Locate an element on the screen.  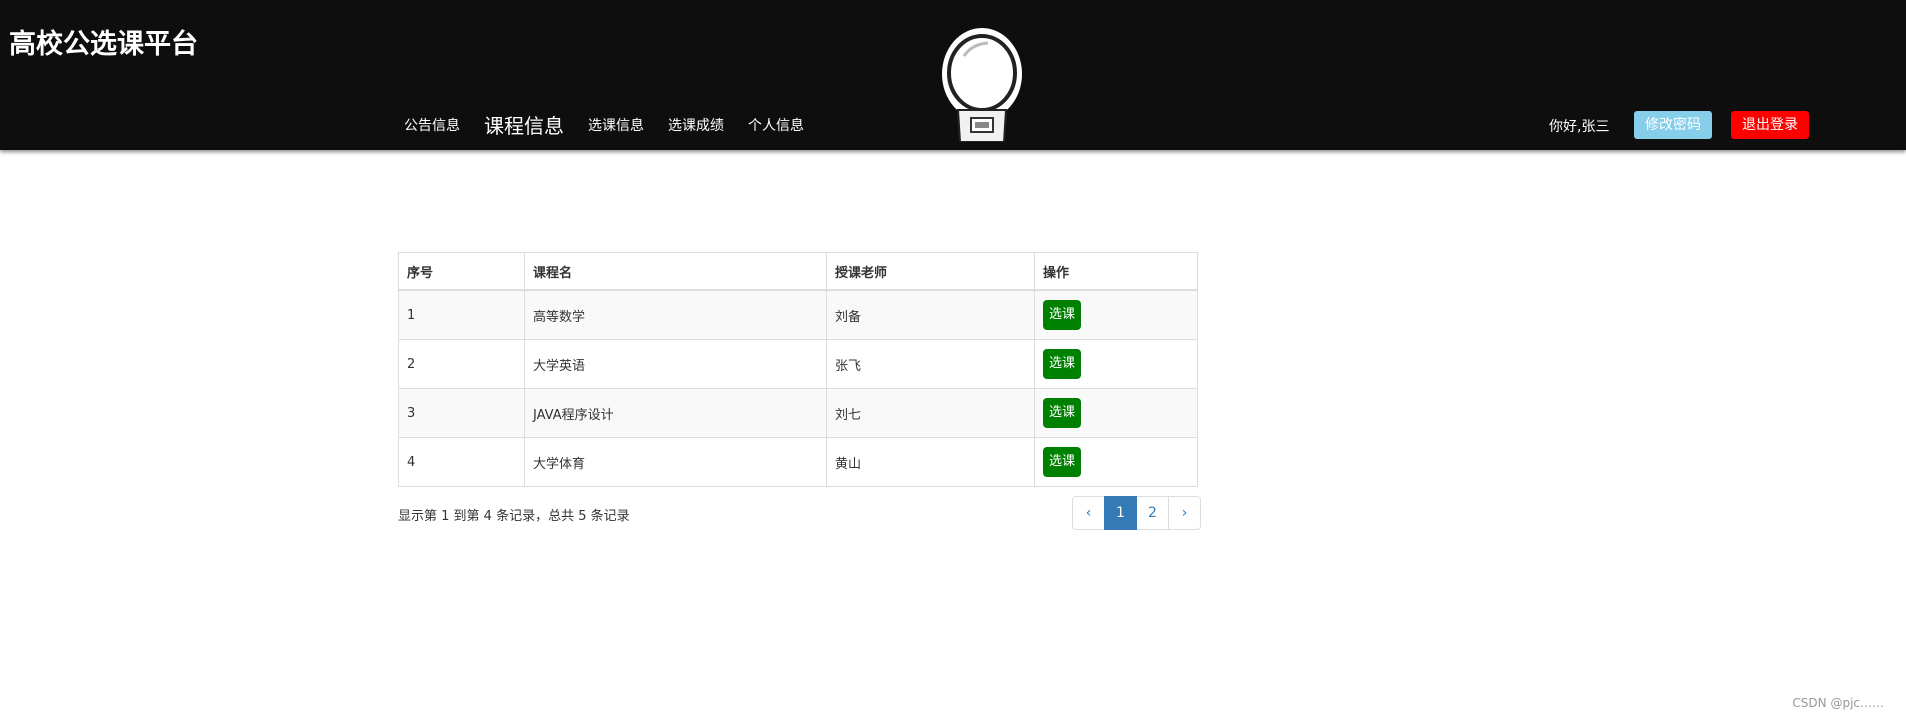
main-nav: 公告信息 课程信息 选课信息 选课成绩 个人信息 is located at coordinates (616, 124).